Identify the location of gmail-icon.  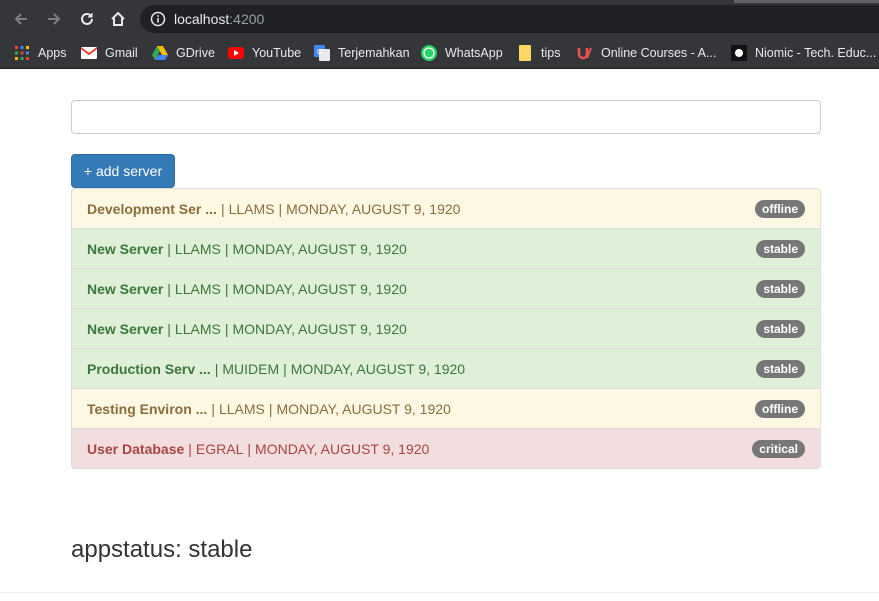
(89, 53).